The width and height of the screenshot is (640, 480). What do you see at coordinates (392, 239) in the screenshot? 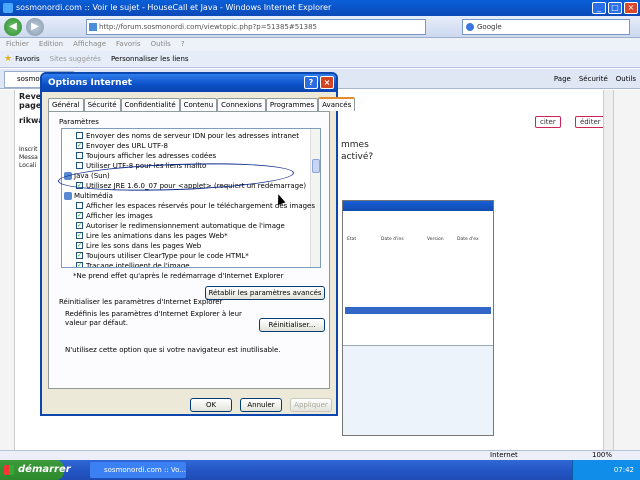
I see `embedded-text: Date d'ins` at bounding box center [392, 239].